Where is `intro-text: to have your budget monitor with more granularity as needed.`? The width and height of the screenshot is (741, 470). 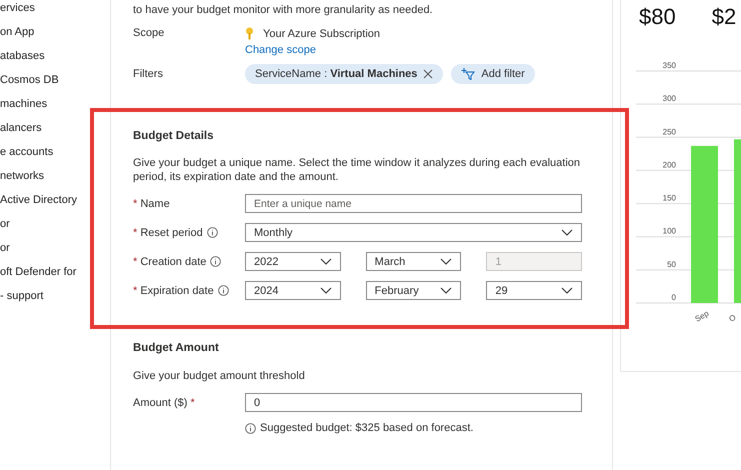
intro-text: to have your budget monitor with more granularity as needed. is located at coordinates (283, 10).